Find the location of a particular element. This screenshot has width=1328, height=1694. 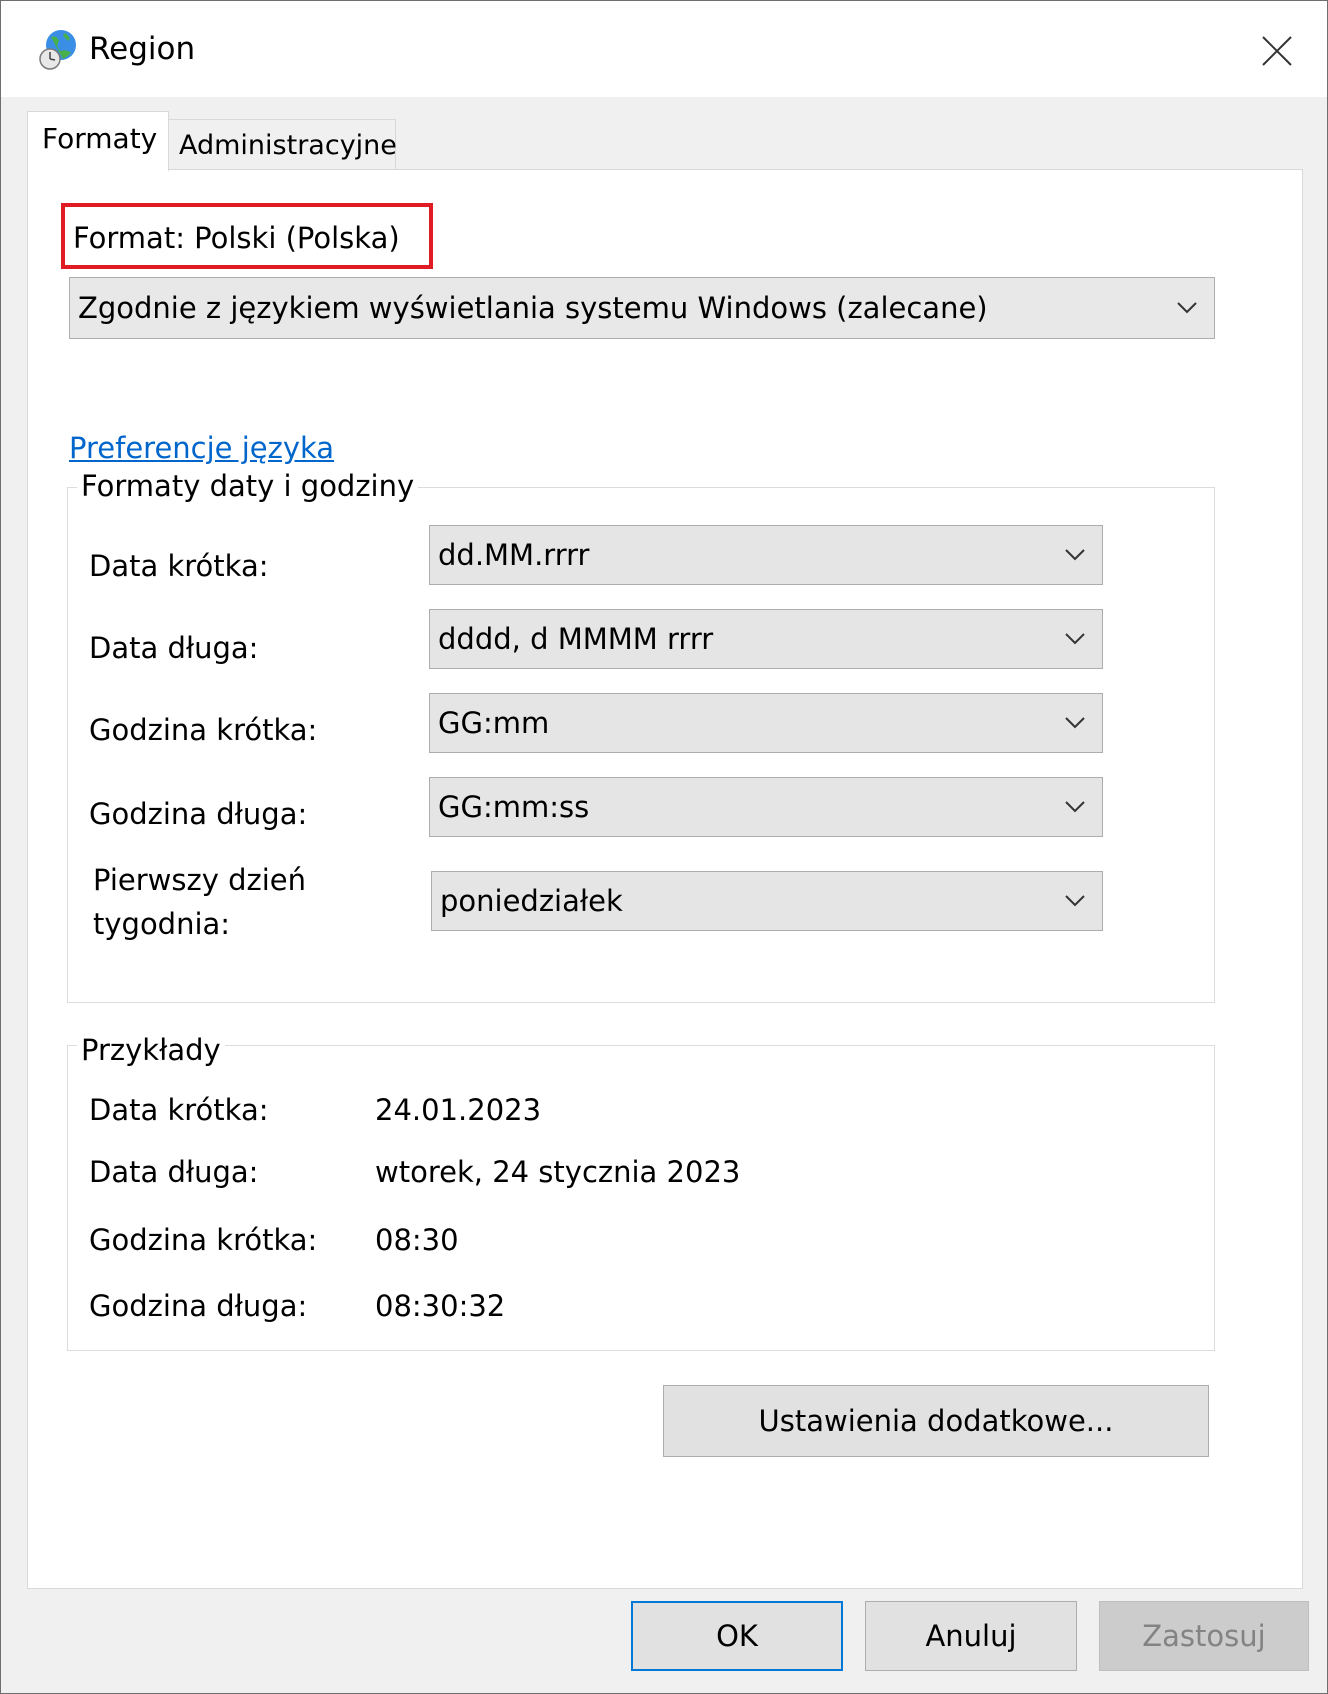

tab-formaty: Formaty is located at coordinates (98, 141).